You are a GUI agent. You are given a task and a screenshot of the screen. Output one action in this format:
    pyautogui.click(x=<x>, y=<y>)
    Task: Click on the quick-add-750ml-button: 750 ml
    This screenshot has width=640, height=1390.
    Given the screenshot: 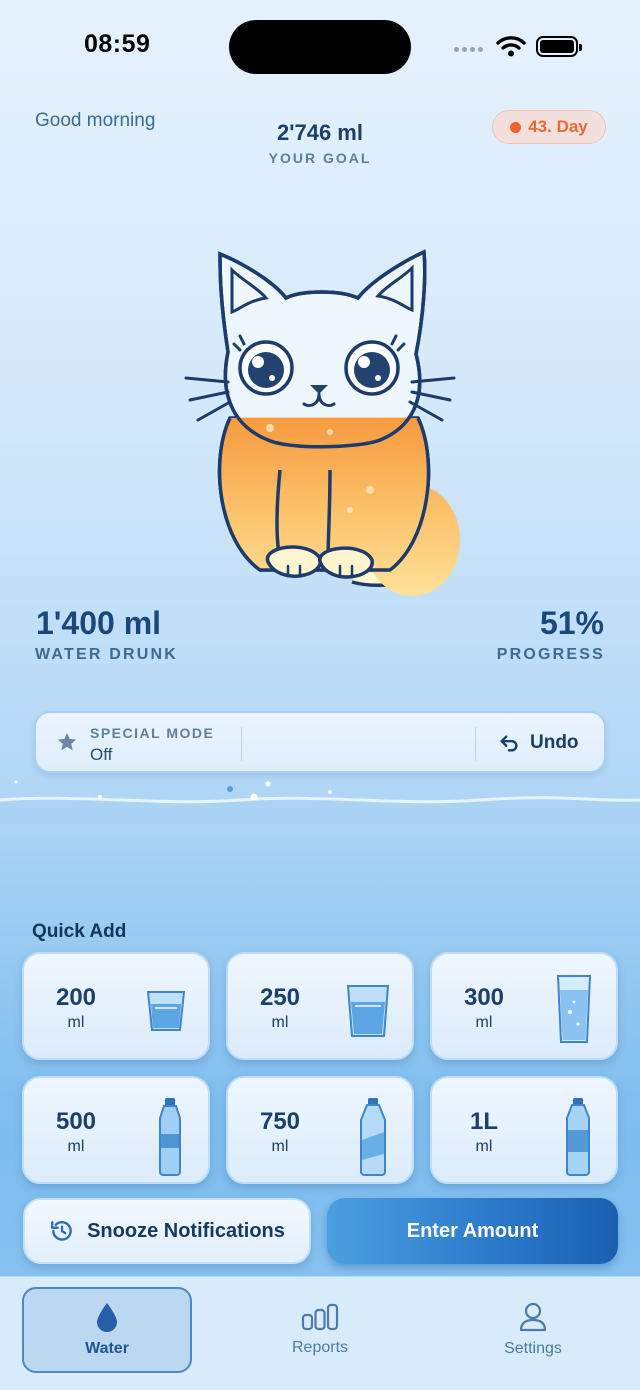 What is the action you would take?
    pyautogui.click(x=320, y=1130)
    